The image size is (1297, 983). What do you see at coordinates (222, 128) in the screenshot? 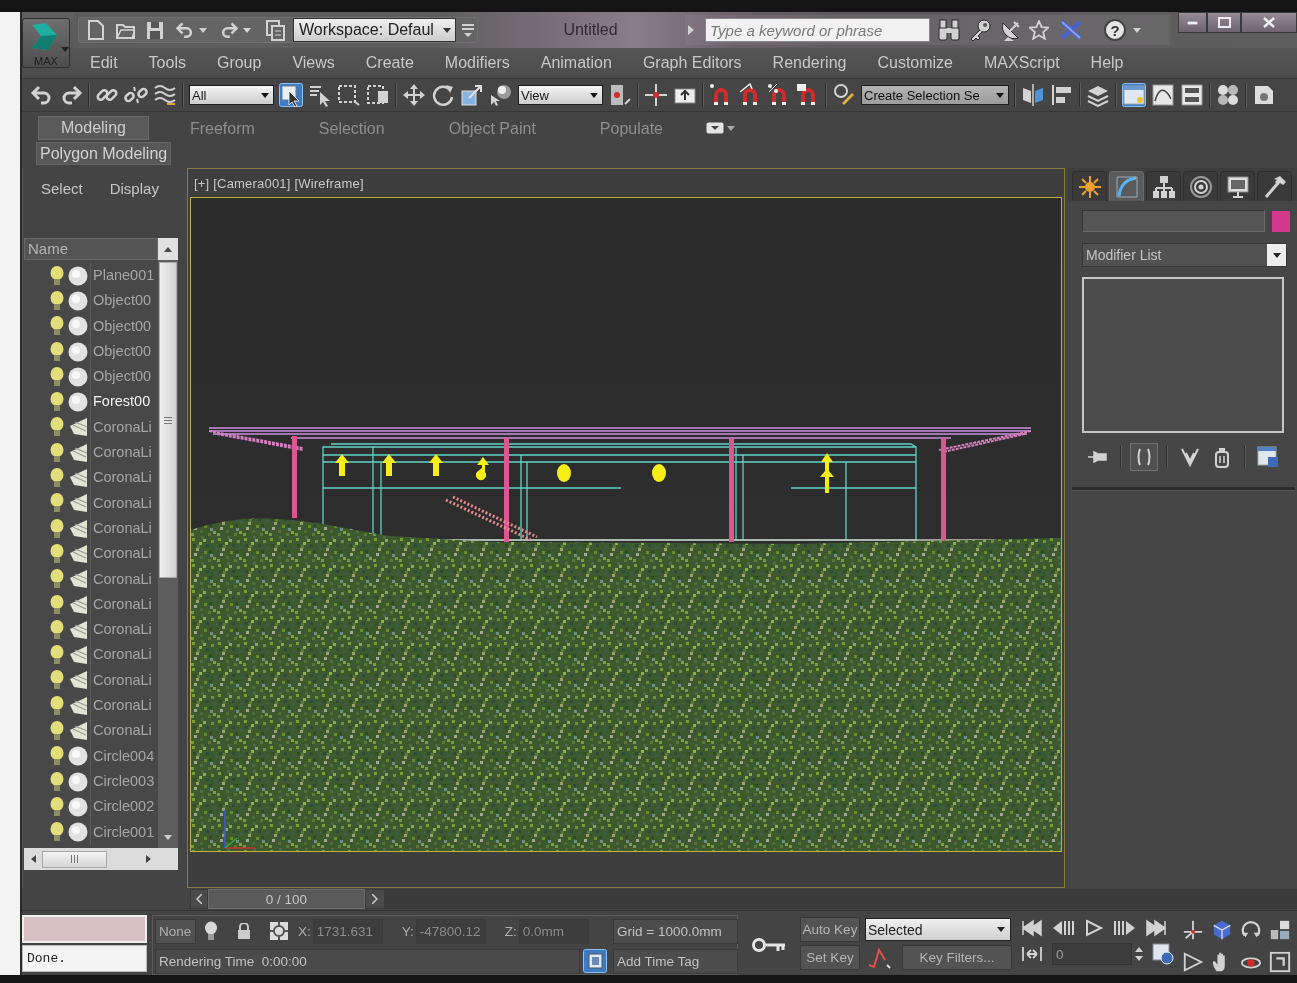
I see `ribbon-tab: Freeform` at bounding box center [222, 128].